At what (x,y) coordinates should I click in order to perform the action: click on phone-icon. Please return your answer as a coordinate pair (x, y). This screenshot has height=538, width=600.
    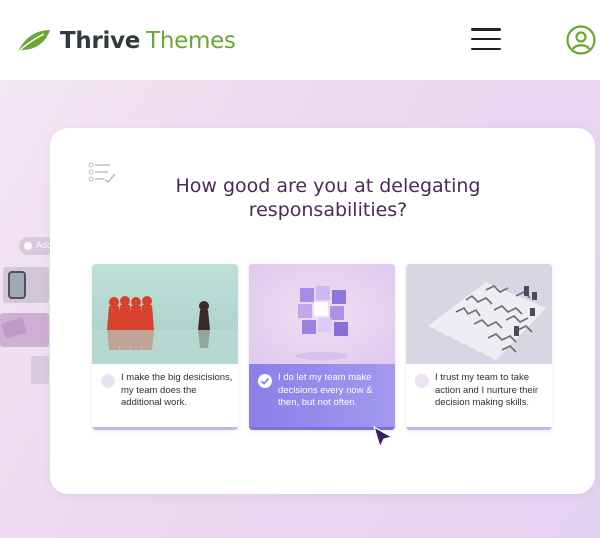
    Looking at the image, I should click on (17, 285).